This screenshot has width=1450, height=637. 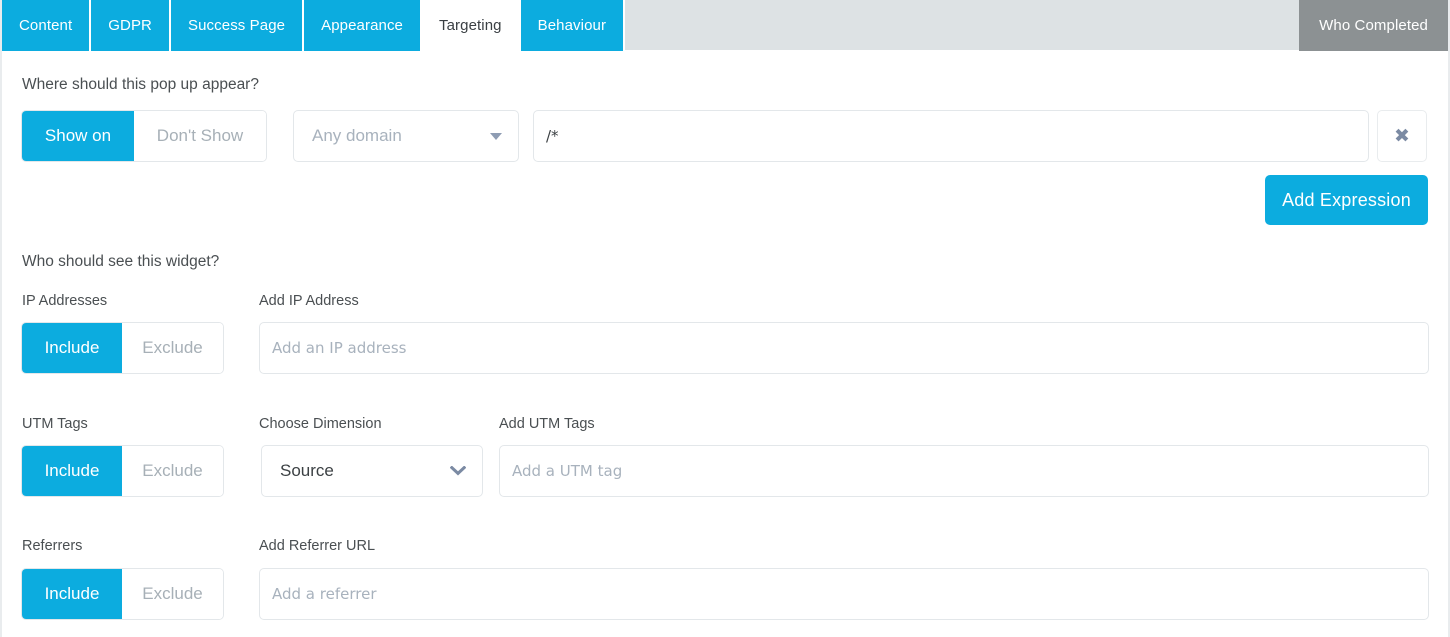 I want to click on add-ip-address-label: Add IP Address, so click(x=309, y=301).